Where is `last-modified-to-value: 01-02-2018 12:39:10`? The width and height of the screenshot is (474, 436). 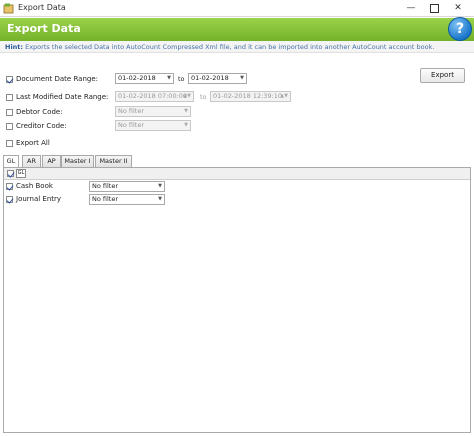 last-modified-to-value: 01-02-2018 12:39:10 is located at coordinates (248, 96).